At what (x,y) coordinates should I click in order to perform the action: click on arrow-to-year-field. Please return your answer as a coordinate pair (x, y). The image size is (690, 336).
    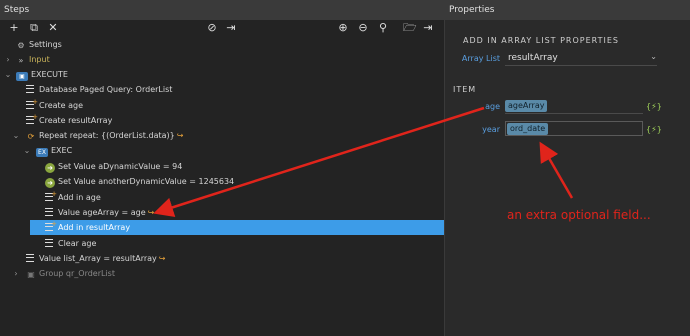
    Looking at the image, I should click on (556, 170).